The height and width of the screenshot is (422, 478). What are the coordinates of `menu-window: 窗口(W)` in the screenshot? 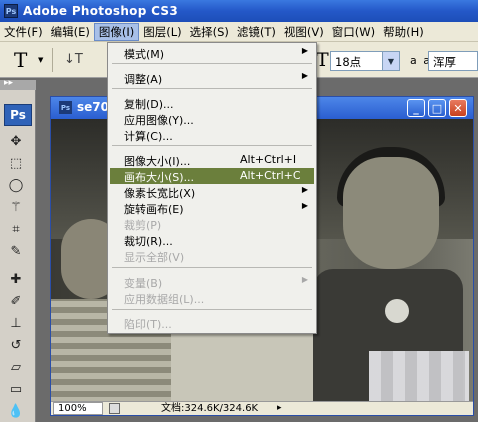 It's located at (353, 32).